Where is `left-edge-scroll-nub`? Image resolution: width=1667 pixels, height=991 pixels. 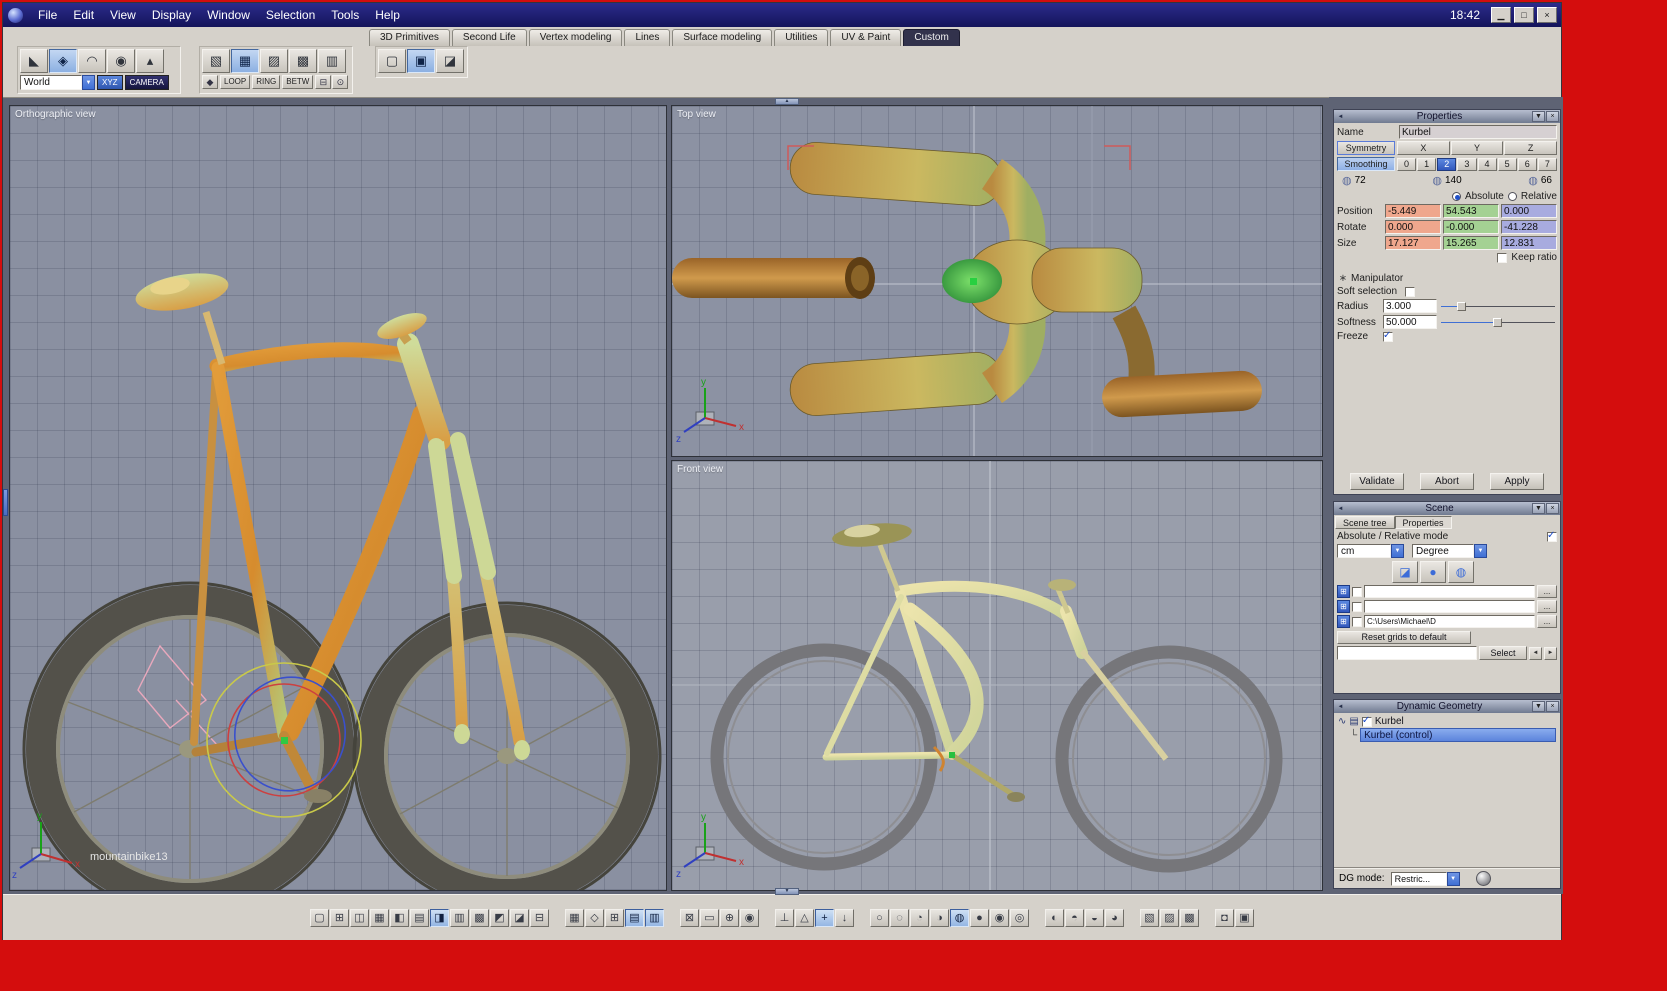 left-edge-scroll-nub is located at coordinates (5, 502).